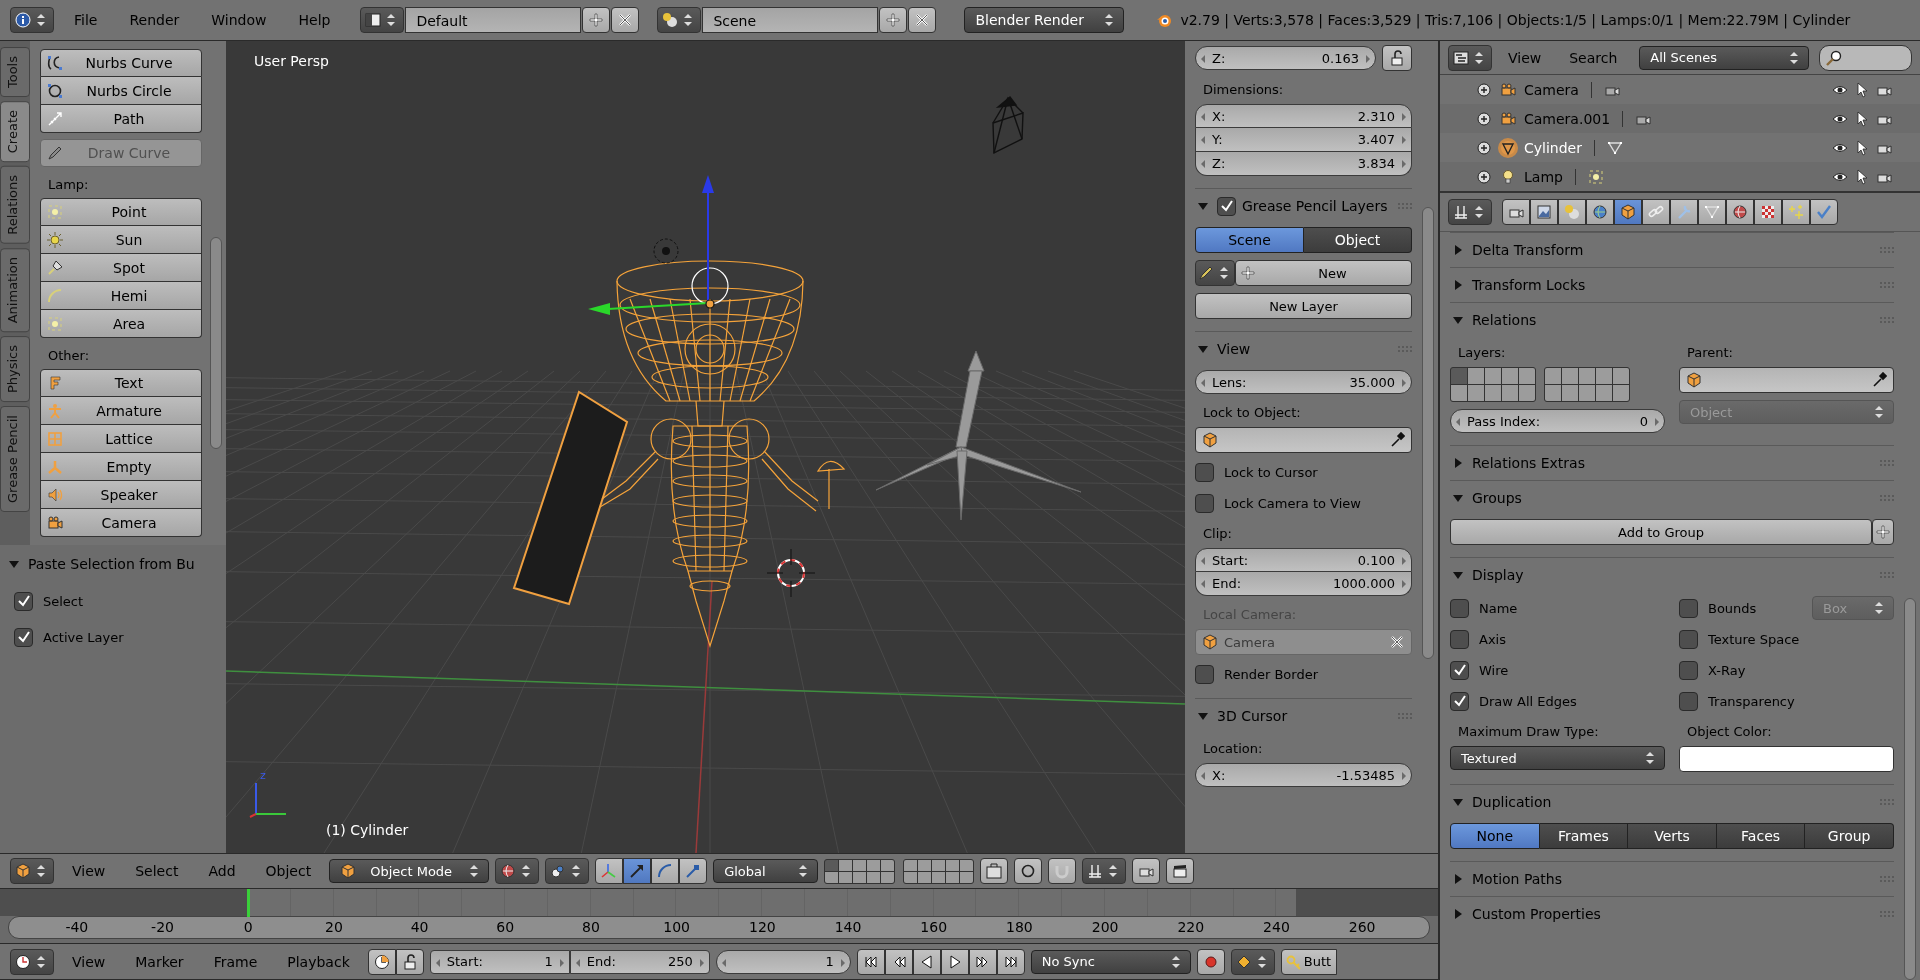 The height and width of the screenshot is (980, 1920). I want to click on sidebar-tab: Grease Pencil, so click(15, 459).